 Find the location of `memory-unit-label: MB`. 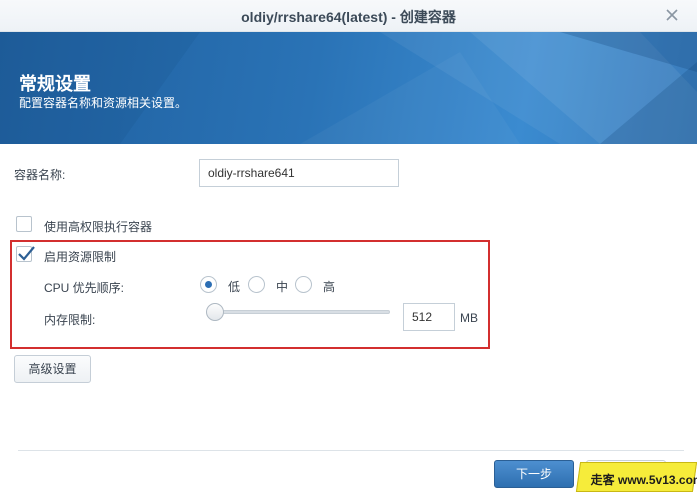

memory-unit-label: MB is located at coordinates (469, 318).